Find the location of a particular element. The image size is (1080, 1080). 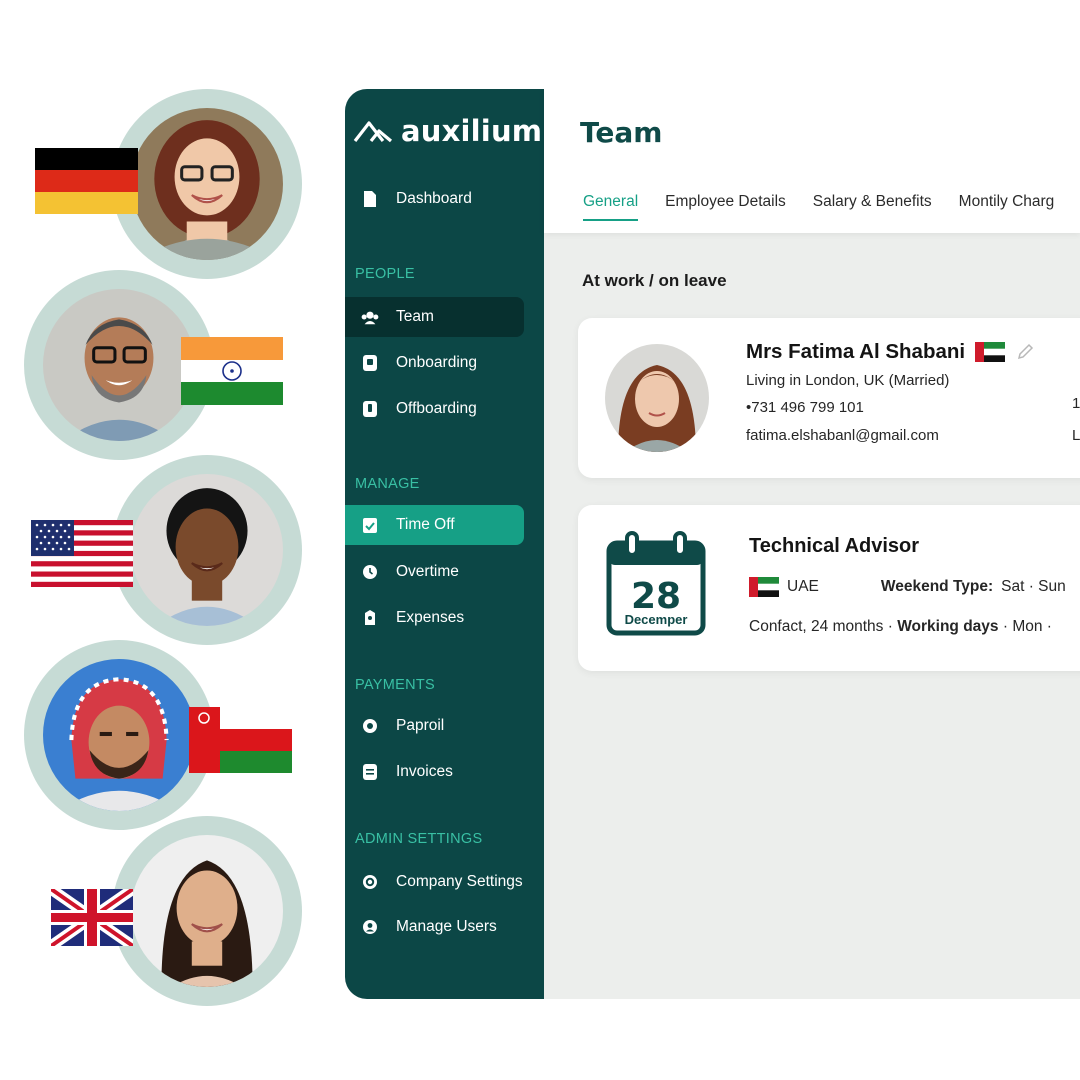

uk-flag-icon is located at coordinates (92, 917).